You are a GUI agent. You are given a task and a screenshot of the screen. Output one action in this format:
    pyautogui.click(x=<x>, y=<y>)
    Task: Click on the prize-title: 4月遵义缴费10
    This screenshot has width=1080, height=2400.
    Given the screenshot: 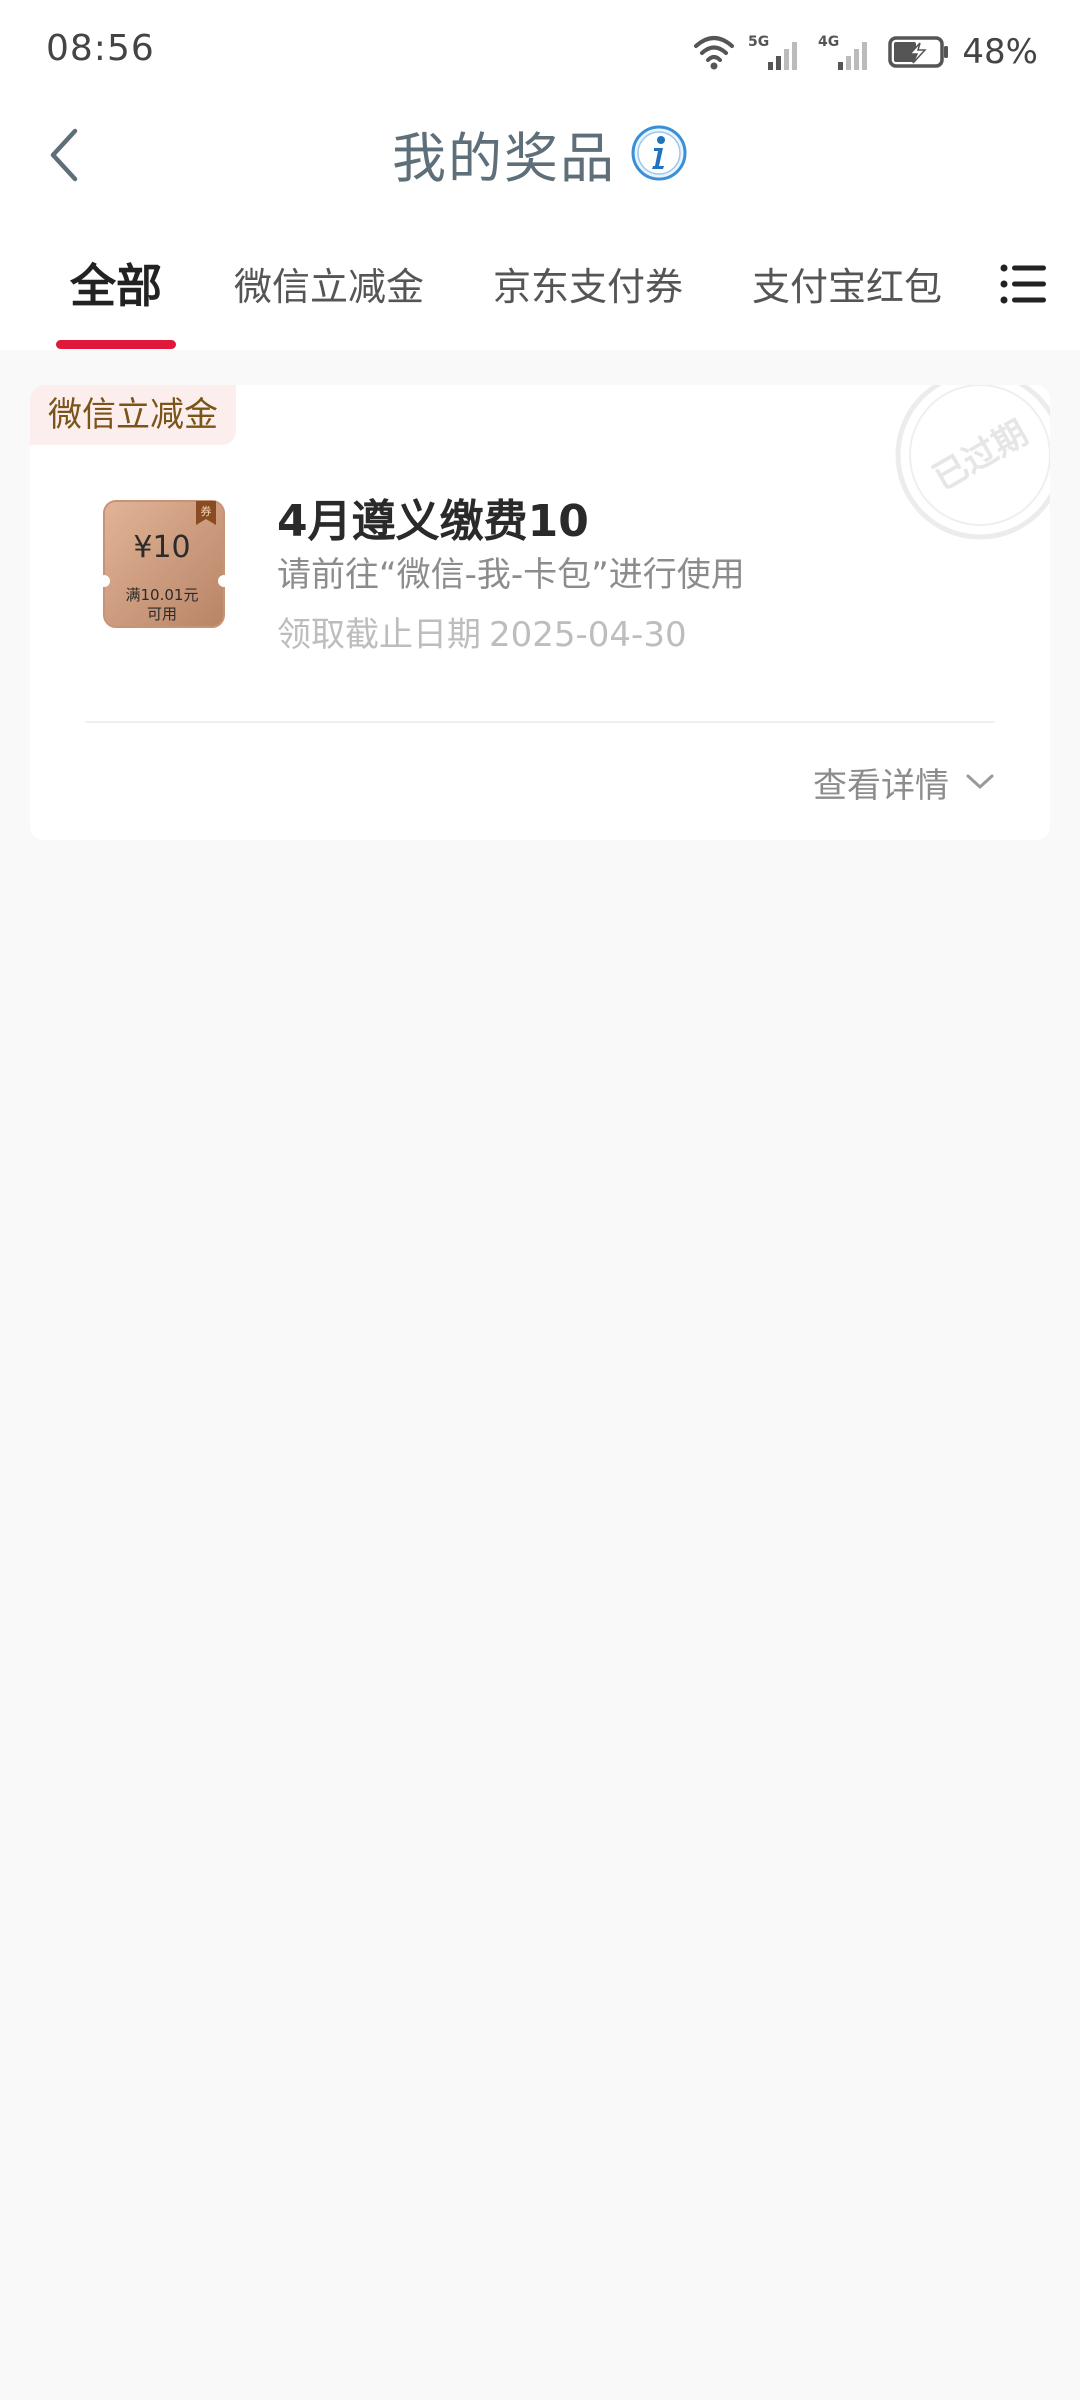 What is the action you would take?
    pyautogui.click(x=433, y=521)
    